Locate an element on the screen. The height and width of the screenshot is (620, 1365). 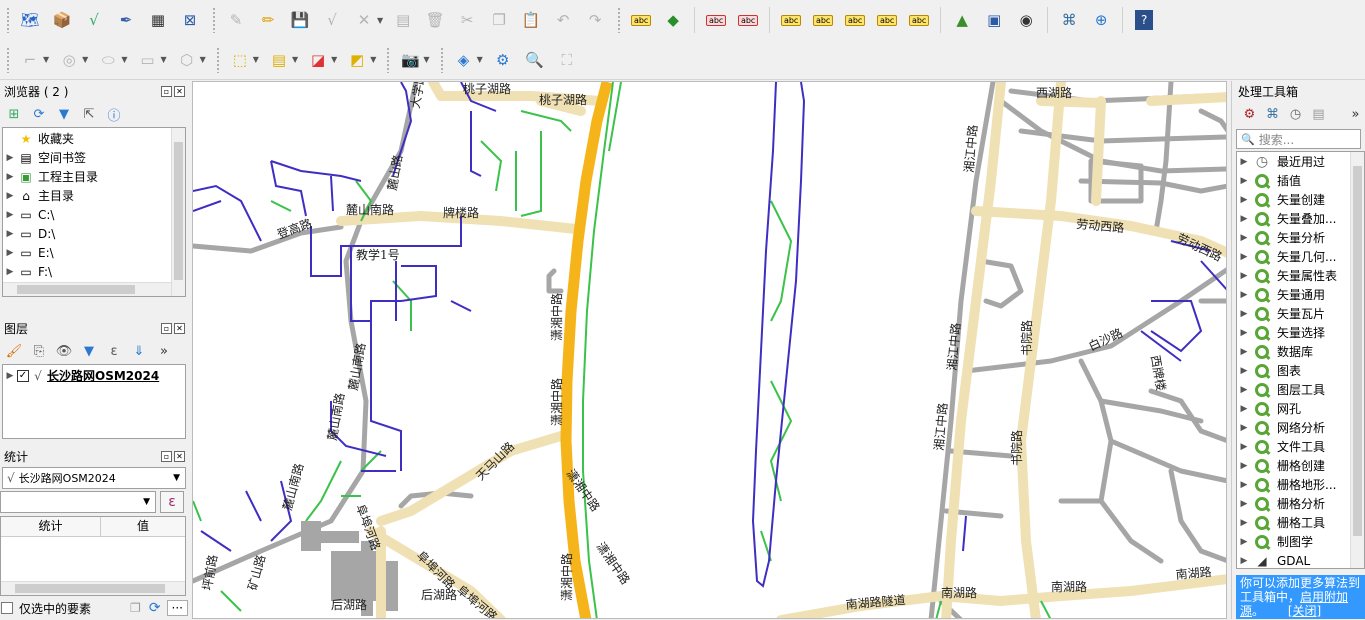
gear-run-icon: ⚙ is located at coordinates (1249, 114).